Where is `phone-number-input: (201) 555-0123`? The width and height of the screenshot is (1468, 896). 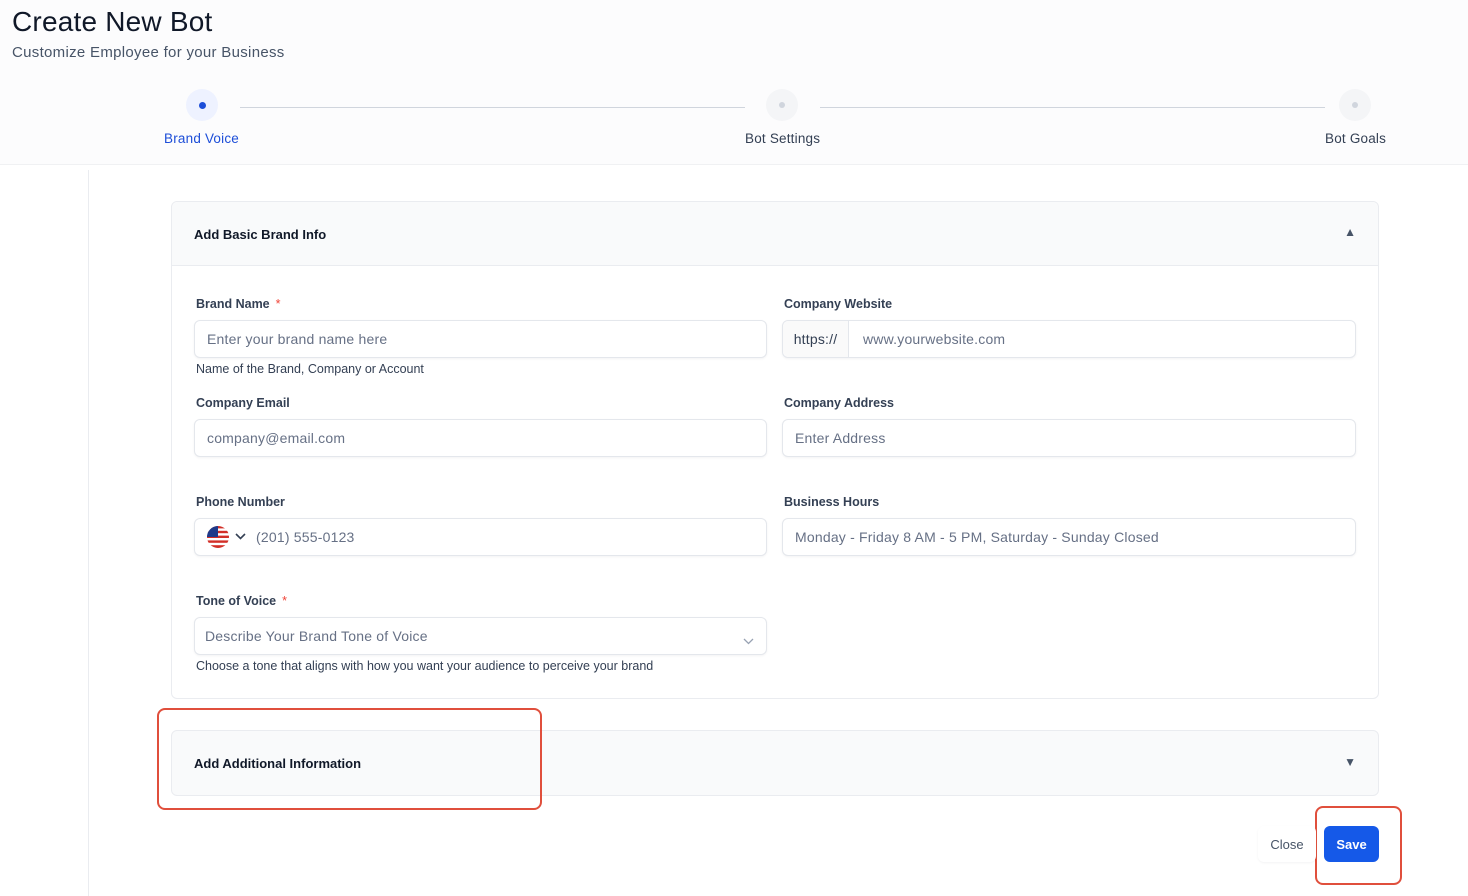
phone-number-input: (201) 555-0123 is located at coordinates (480, 537).